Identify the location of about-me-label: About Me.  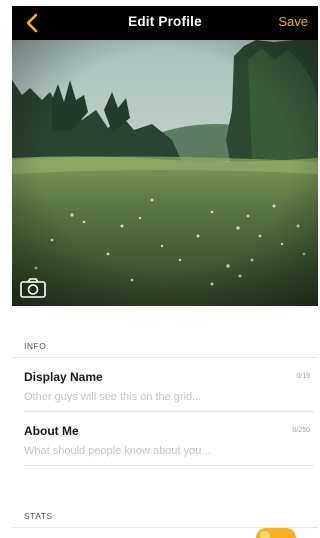
(51, 431).